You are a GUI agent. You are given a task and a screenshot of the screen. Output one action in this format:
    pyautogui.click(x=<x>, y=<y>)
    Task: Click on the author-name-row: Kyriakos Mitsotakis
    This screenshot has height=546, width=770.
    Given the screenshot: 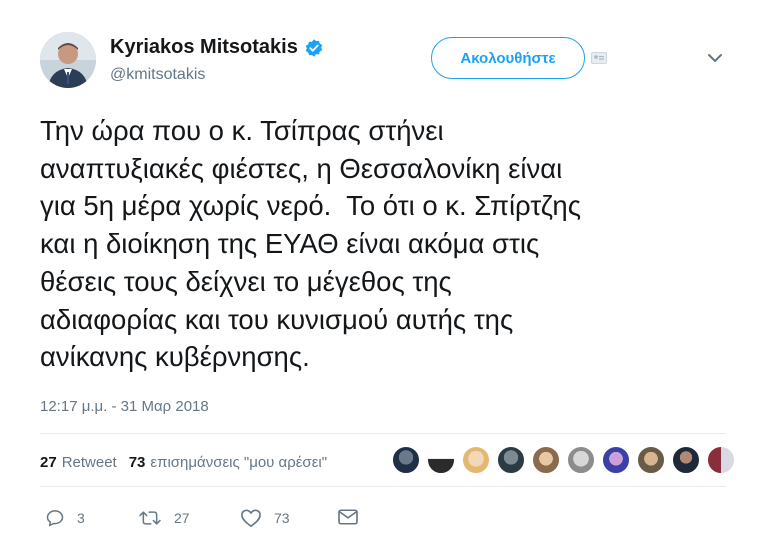 What is the action you would take?
    pyautogui.click(x=217, y=47)
    